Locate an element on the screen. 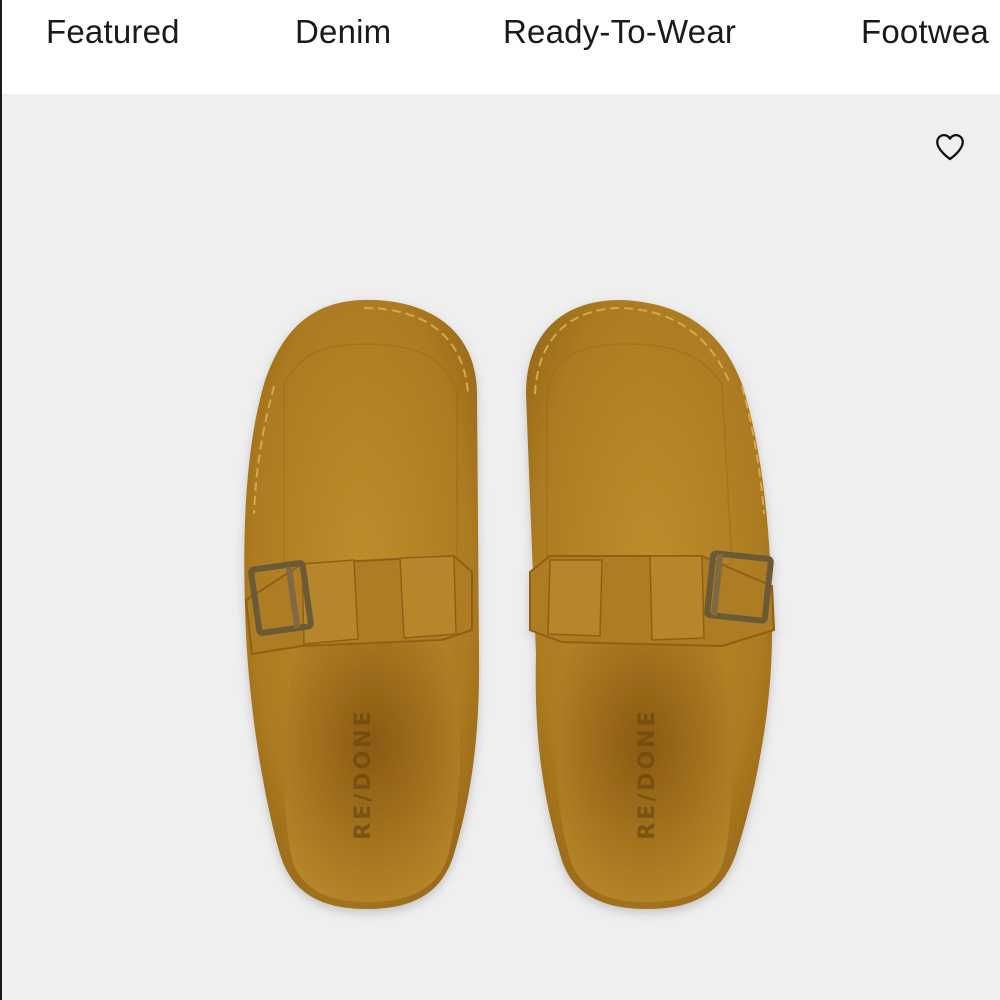 Image resolution: width=1000 pixels, height=1000 pixels. nav-item-denim: Denim is located at coordinates (343, 32).